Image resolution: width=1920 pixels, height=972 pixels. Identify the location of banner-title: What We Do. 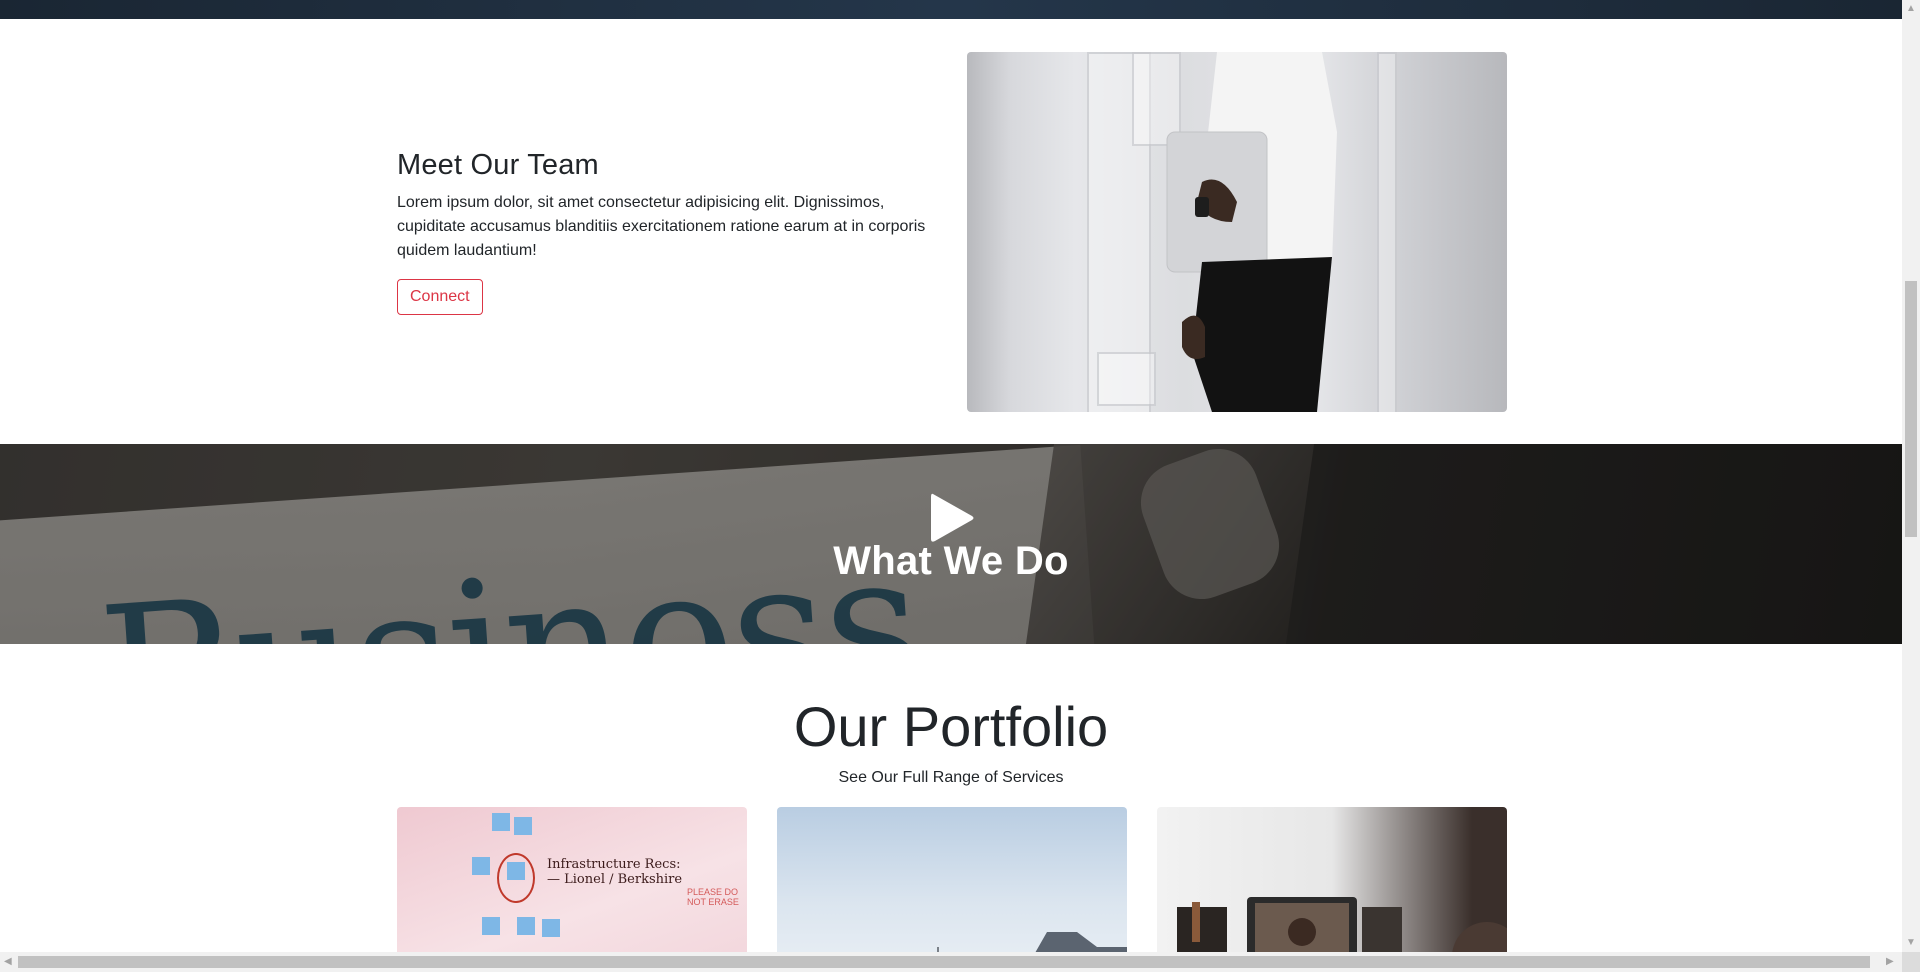
(951, 561).